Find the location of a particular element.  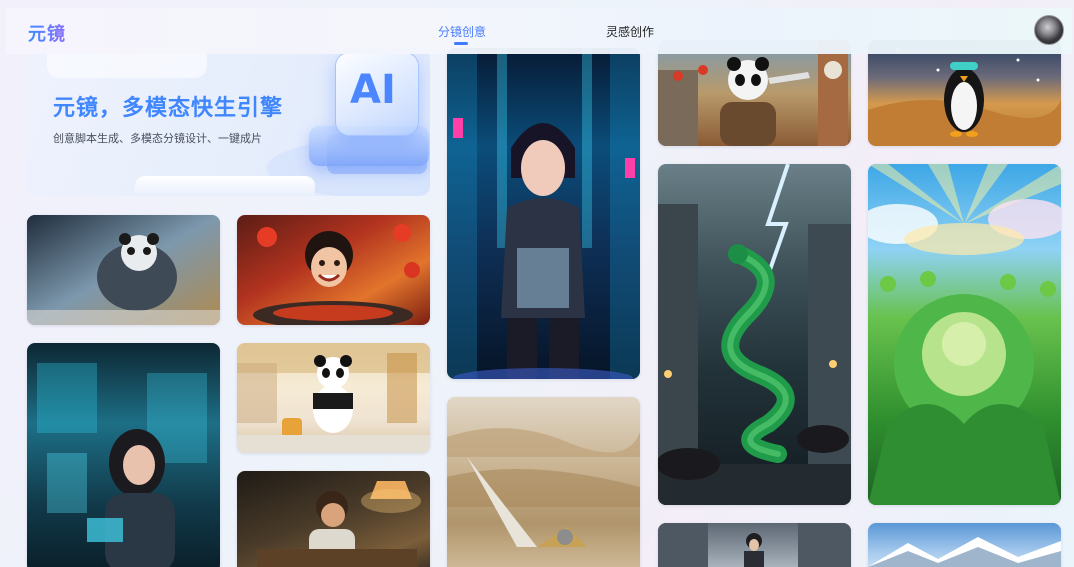

gallery-card-panda-airport is located at coordinates (333, 398).